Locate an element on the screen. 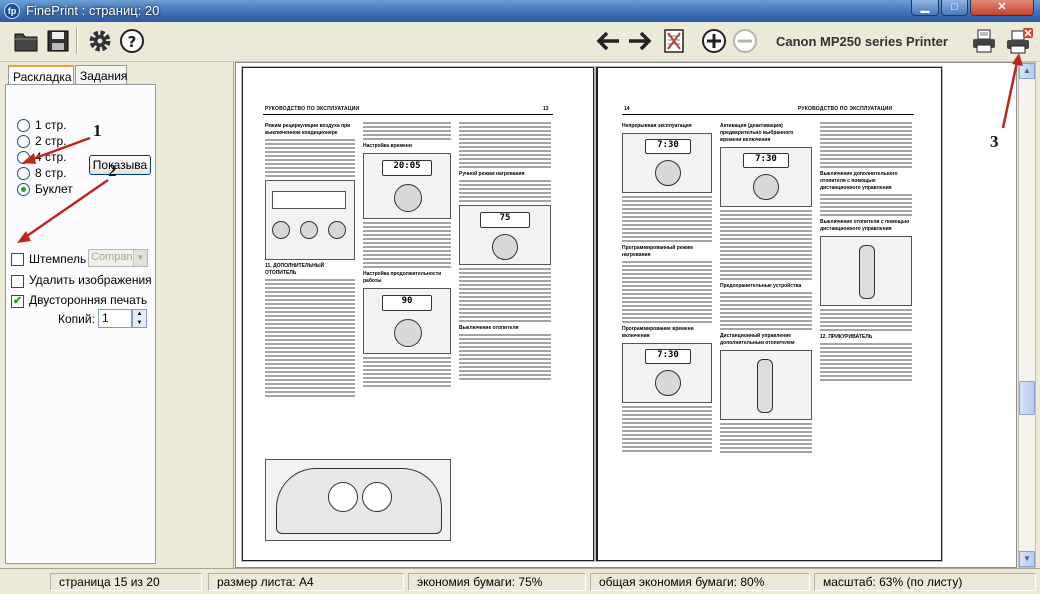 Image resolution: width=1040 pixels, height=594 pixels. print-and-close-button is located at coordinates (1020, 41).